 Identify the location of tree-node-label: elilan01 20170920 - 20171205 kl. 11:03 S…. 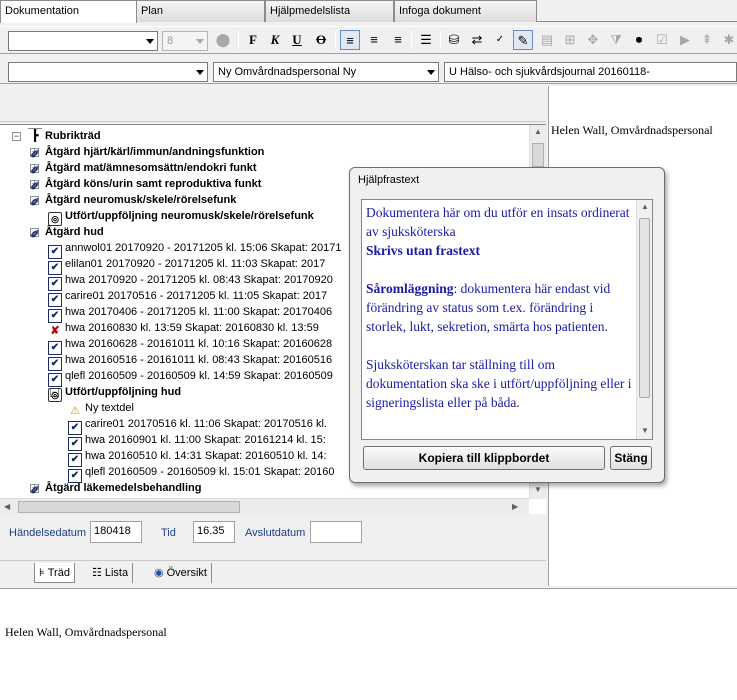
(195, 264).